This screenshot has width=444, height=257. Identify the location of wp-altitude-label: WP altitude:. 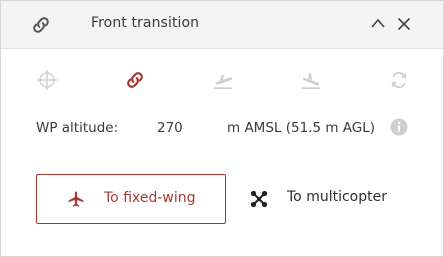
(77, 128).